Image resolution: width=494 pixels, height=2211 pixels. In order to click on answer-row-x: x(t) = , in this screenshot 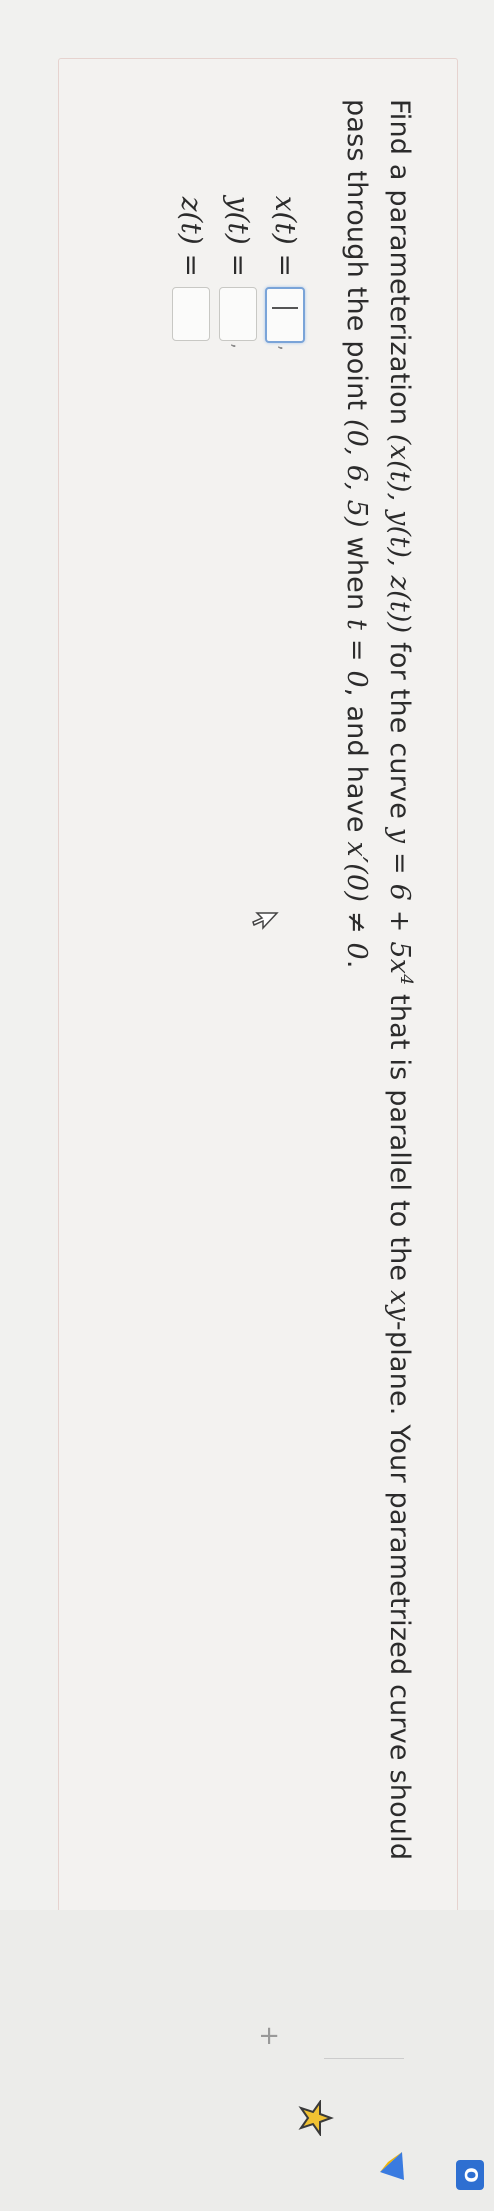, I will do `click(285, 251)`.